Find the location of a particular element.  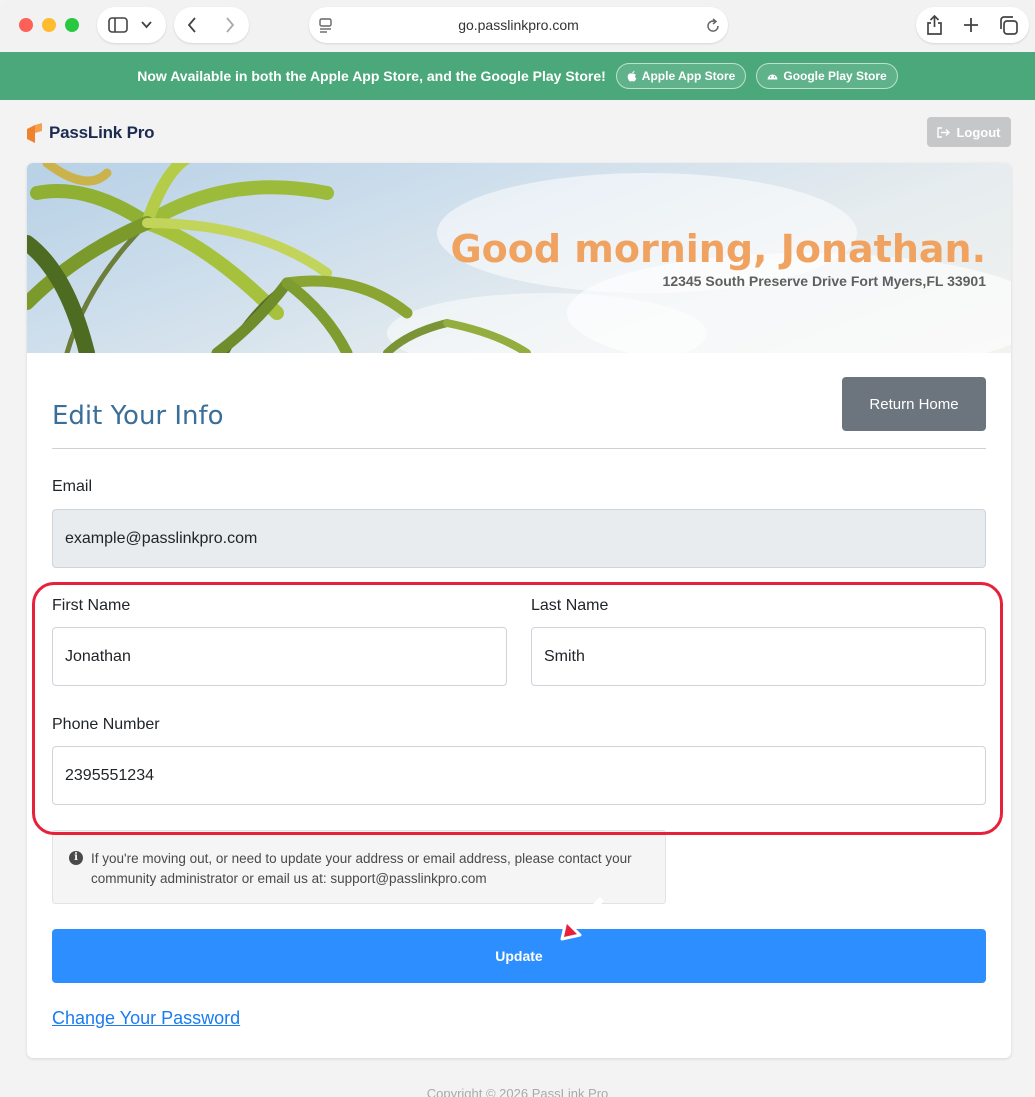

phone-number-field: 2395551234 is located at coordinates (519, 775).